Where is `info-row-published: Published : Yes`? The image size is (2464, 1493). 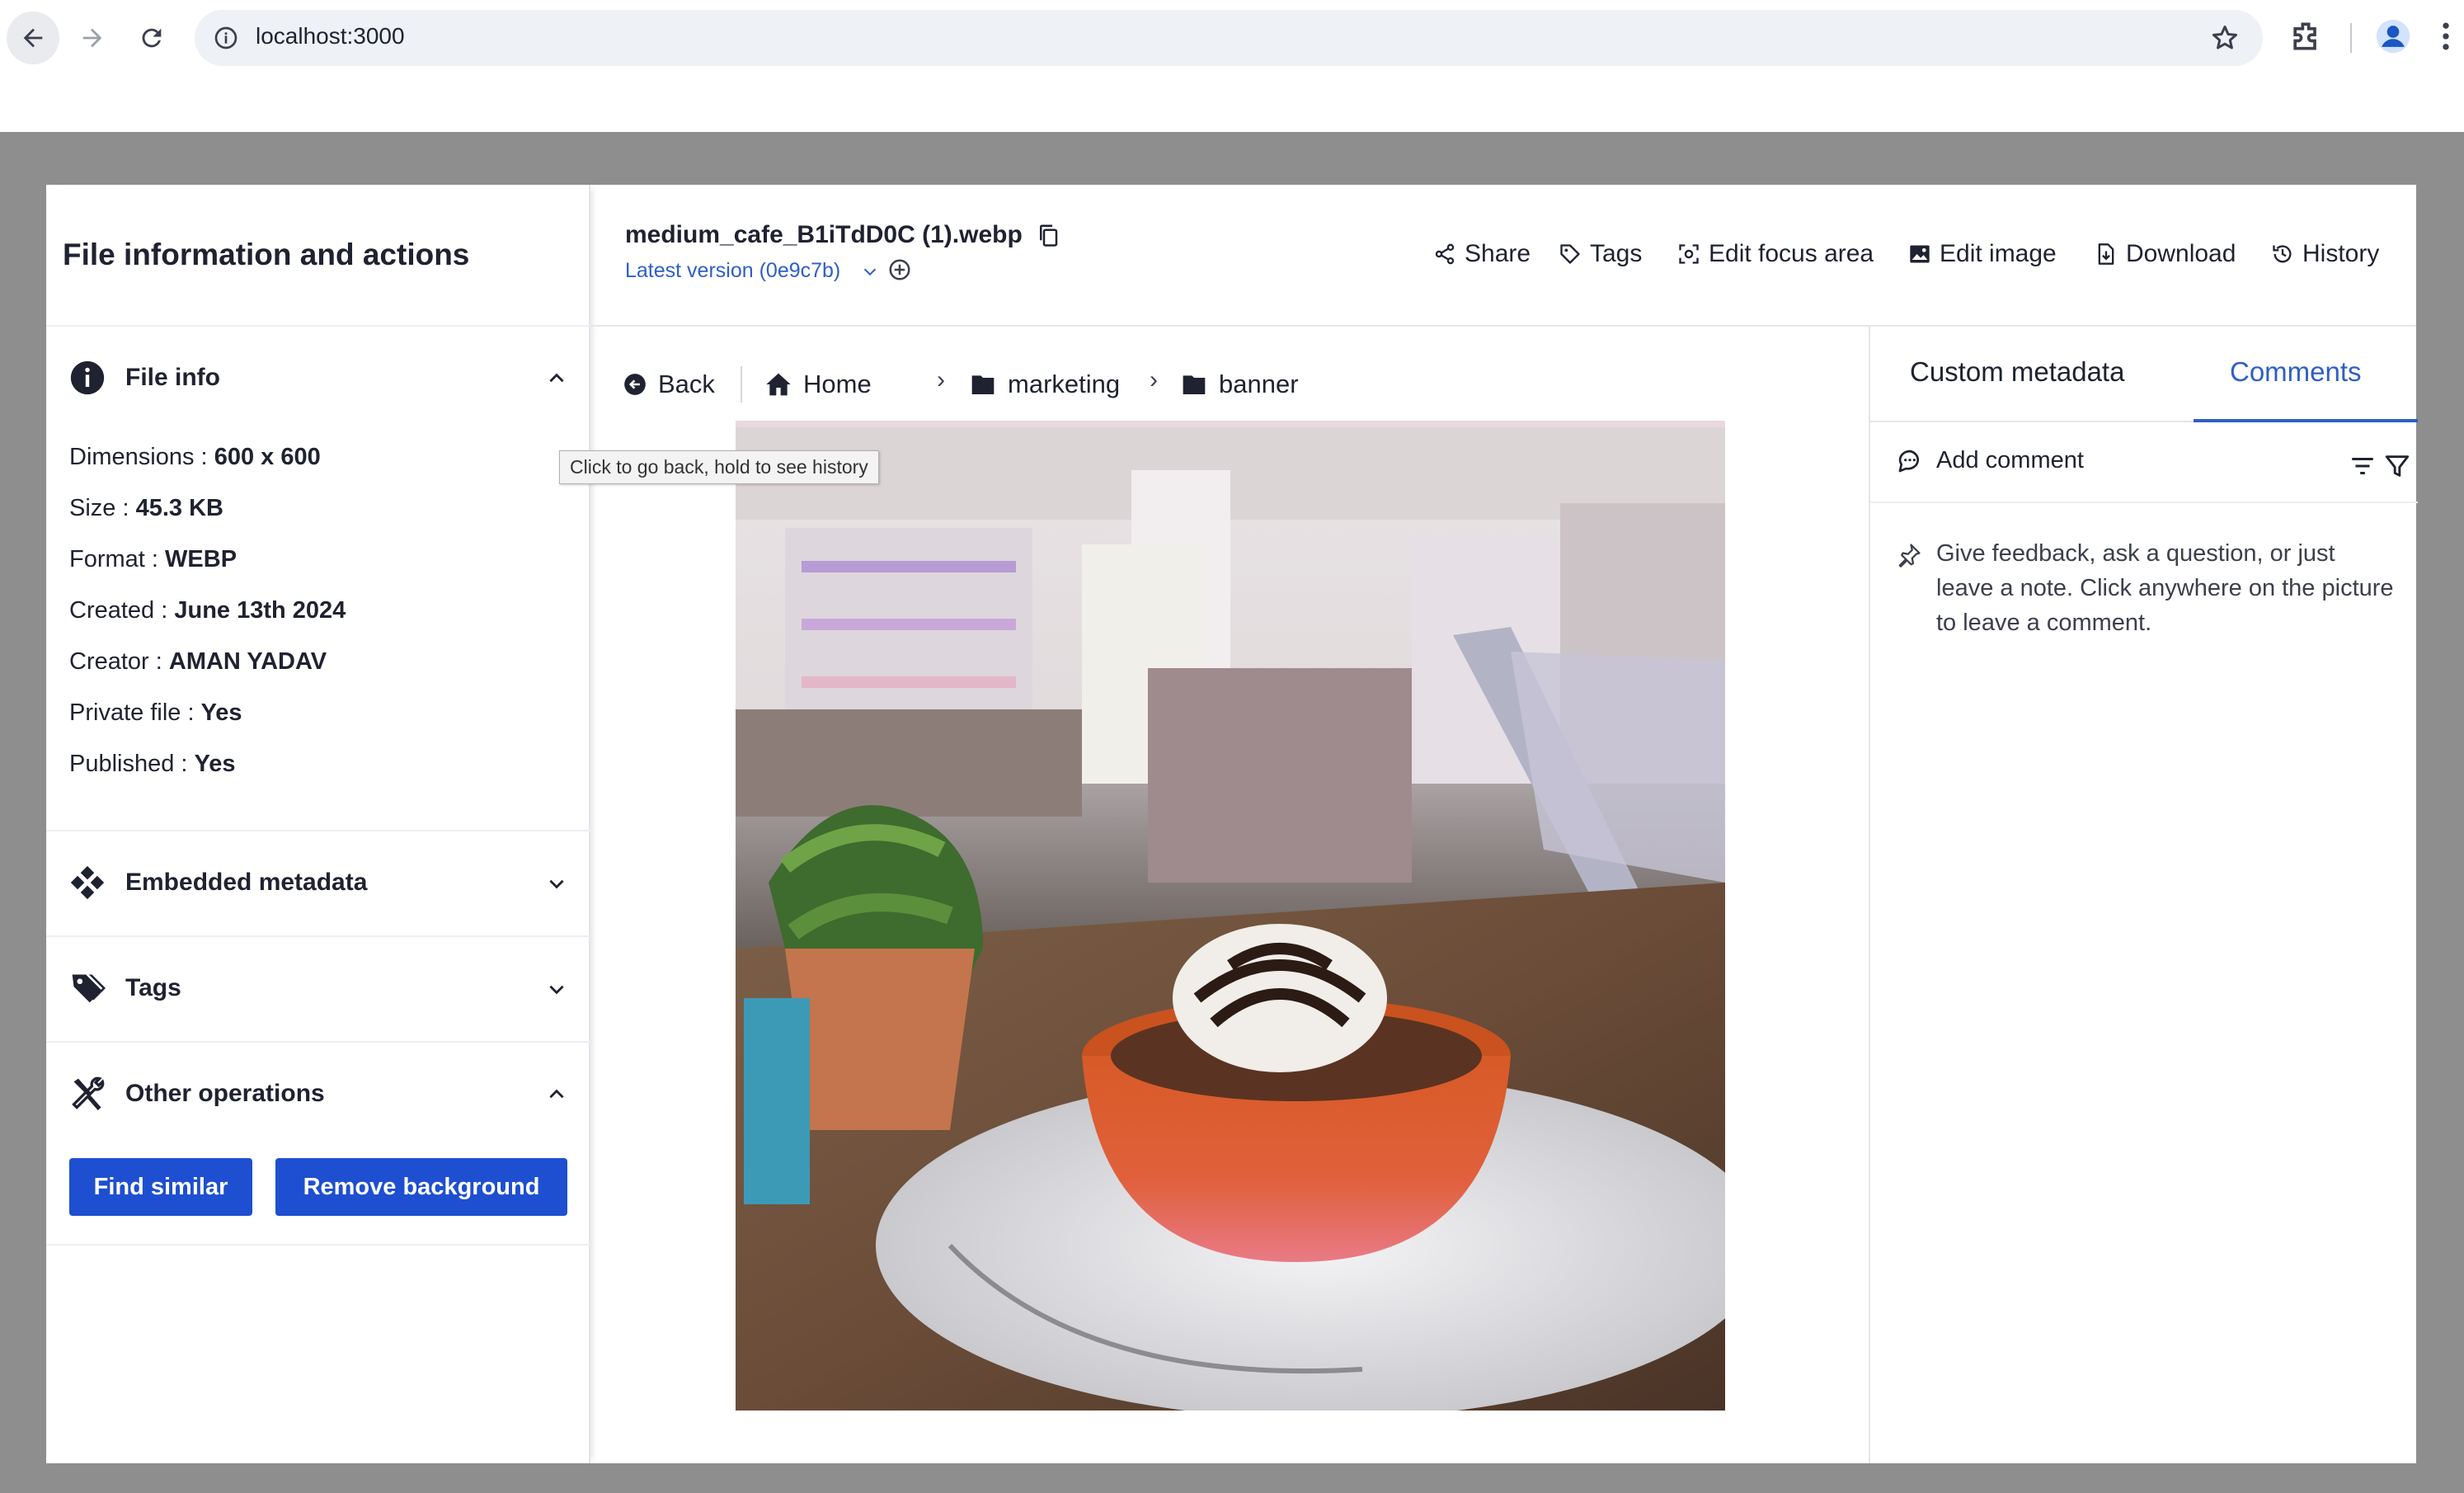 info-row-published: Published : Yes is located at coordinates (152, 764).